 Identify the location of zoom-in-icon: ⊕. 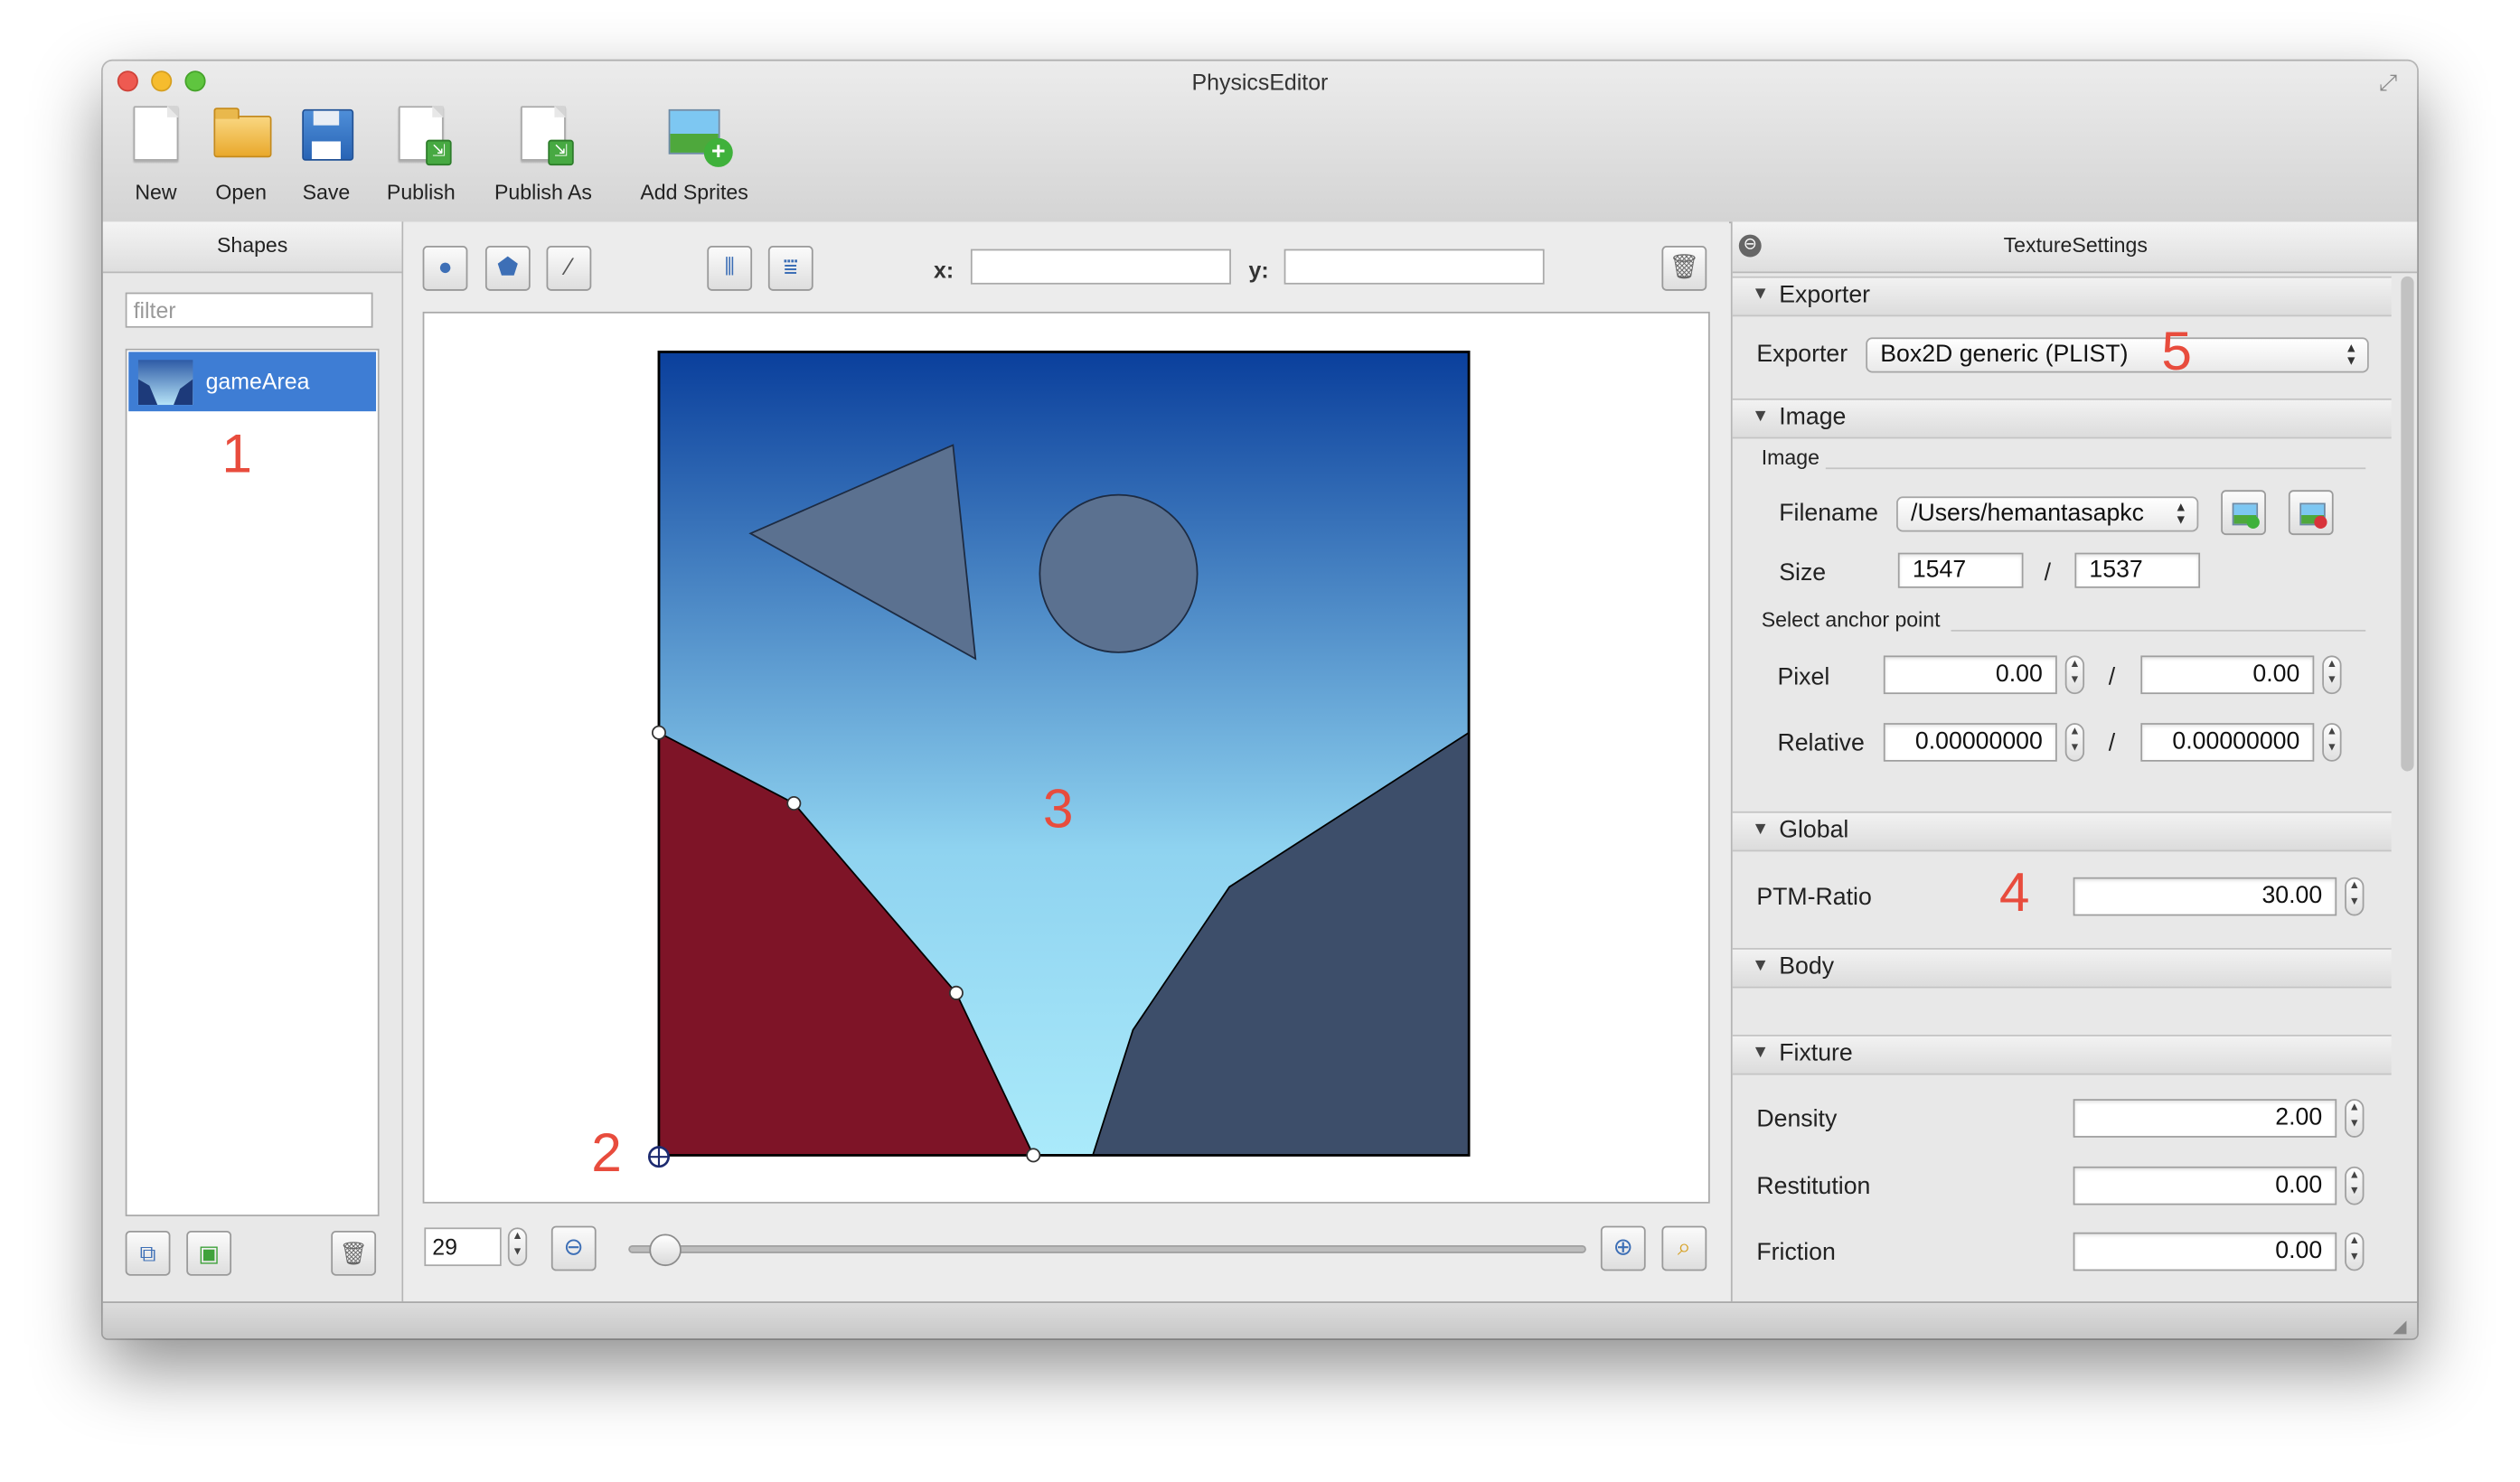
(1623, 1247).